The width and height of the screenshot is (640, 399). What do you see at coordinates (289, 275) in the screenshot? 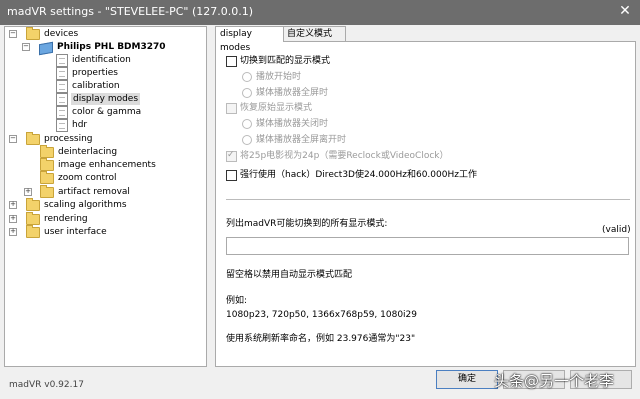
I see `blank-hint: 留空格以禁用自动显示模式匹配` at bounding box center [289, 275].